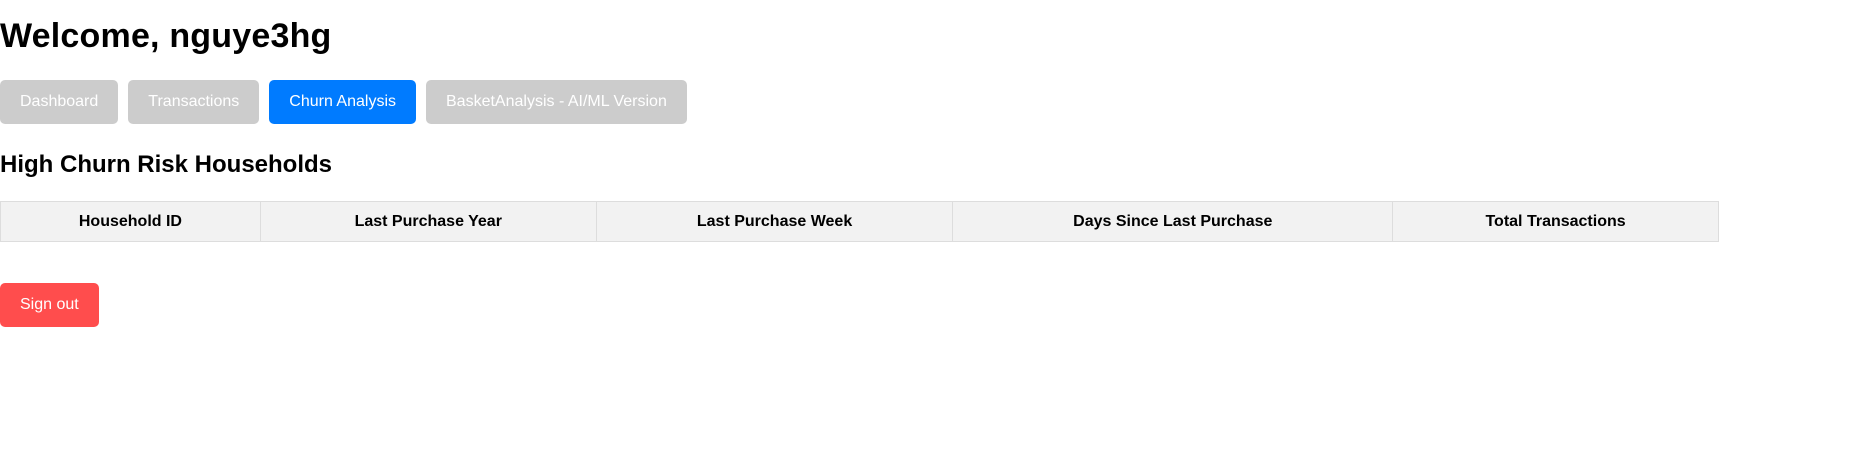 The width and height of the screenshot is (1852, 464). Describe the element at coordinates (774, 221) in the screenshot. I see `column-last-purchase-week: Last Purchase Week` at that location.